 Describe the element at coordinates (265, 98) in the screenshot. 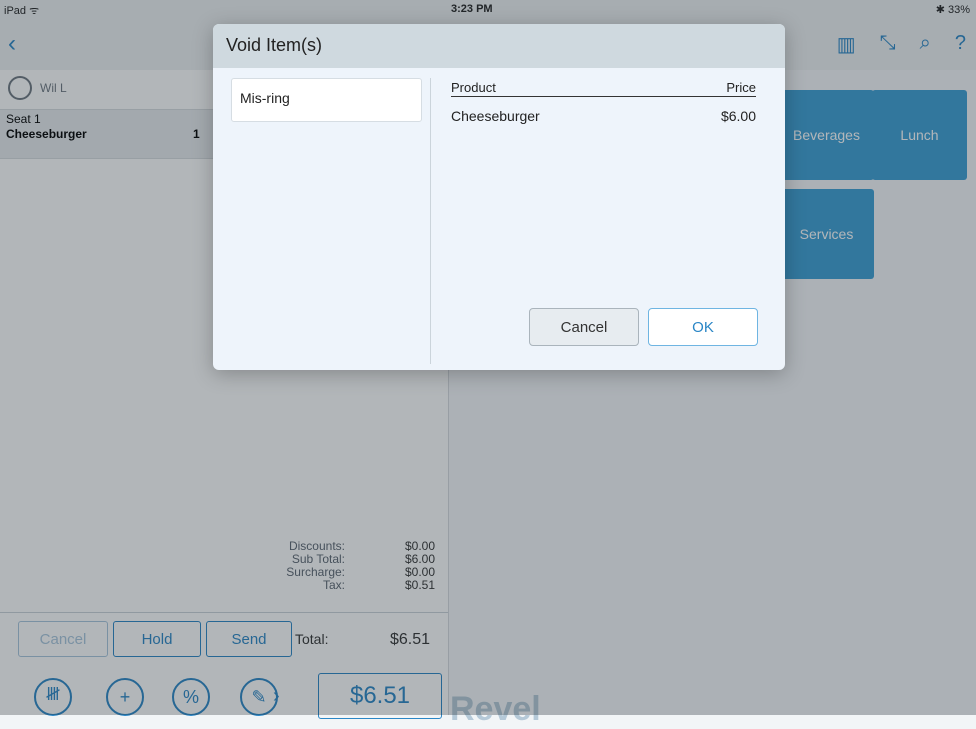

I see `void-reason-item: Mis-ring` at that location.